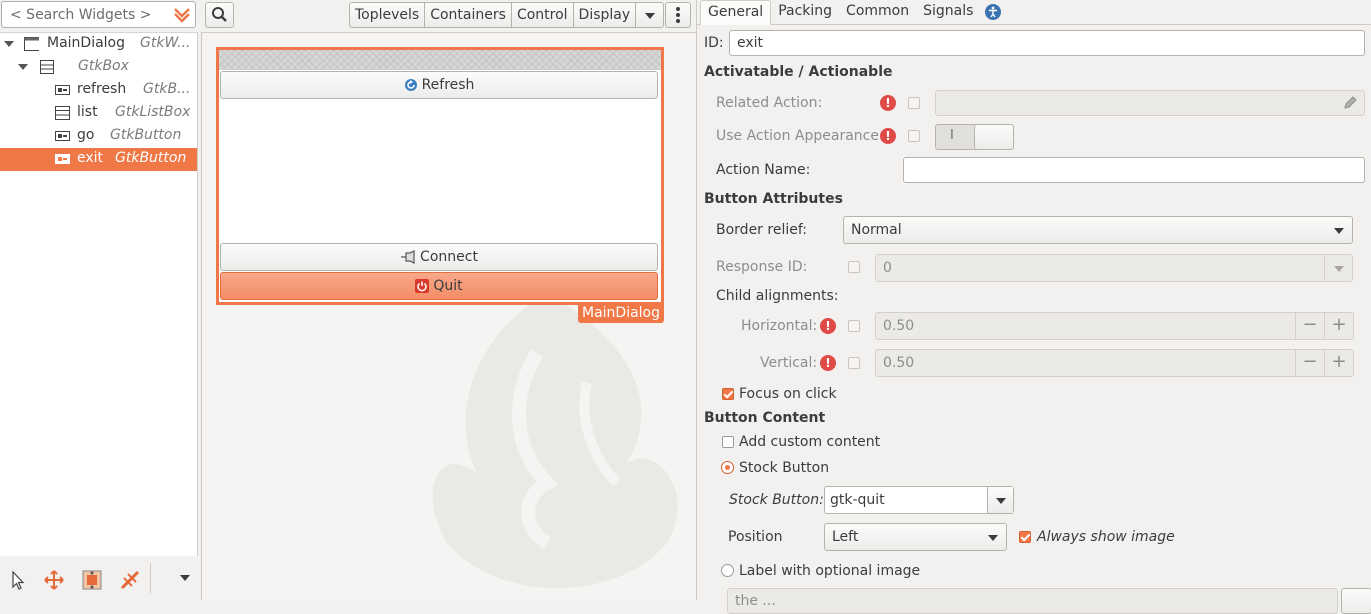 The width and height of the screenshot is (1371, 614). I want to click on tree-row-name: exit, so click(90, 158).